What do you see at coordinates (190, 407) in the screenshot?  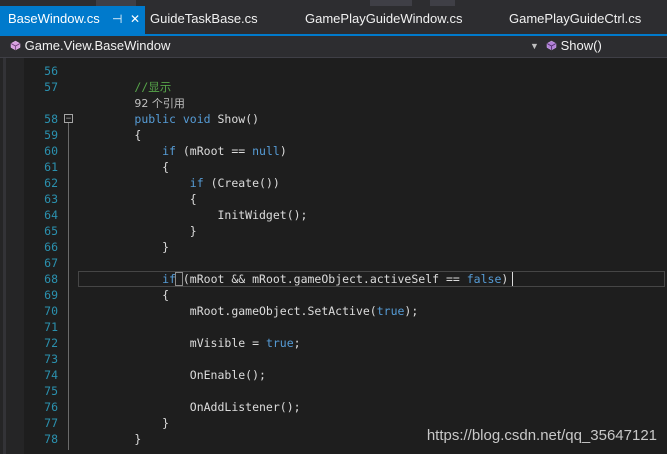 I see `code-line: OnAddListener();` at bounding box center [190, 407].